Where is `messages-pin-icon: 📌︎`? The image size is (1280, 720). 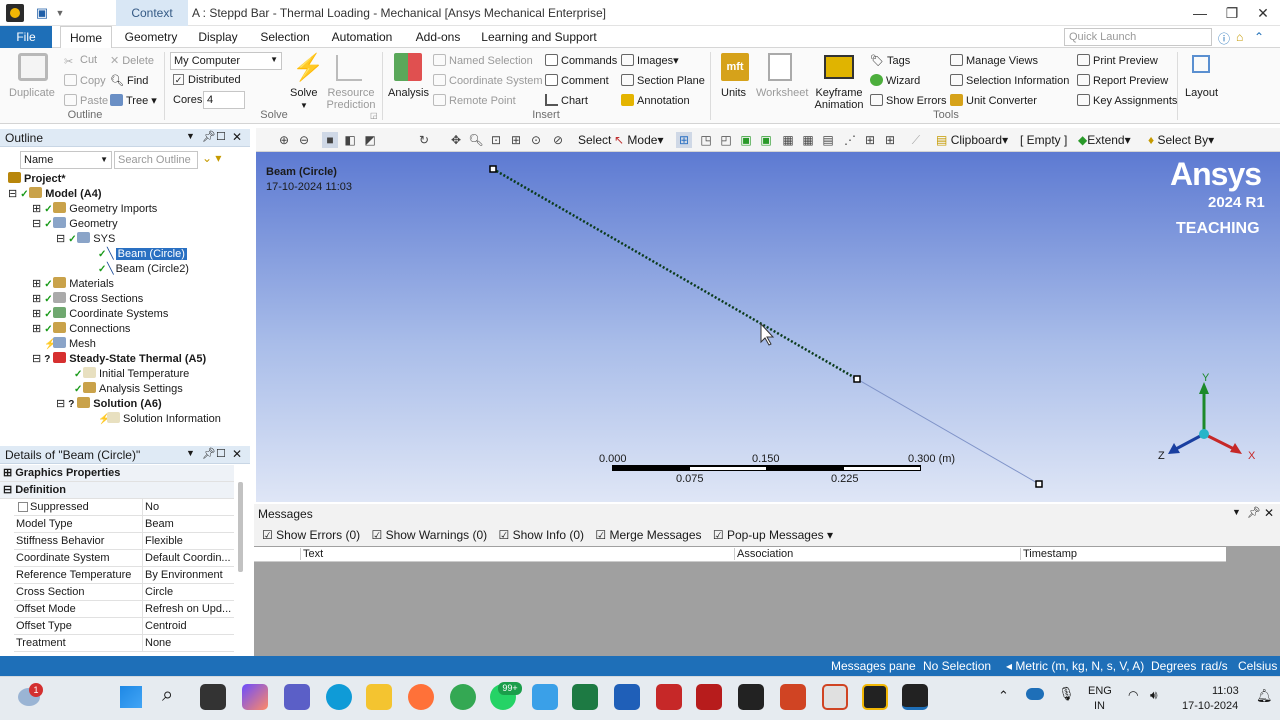 messages-pin-icon: 📌︎ is located at coordinates (1254, 512).